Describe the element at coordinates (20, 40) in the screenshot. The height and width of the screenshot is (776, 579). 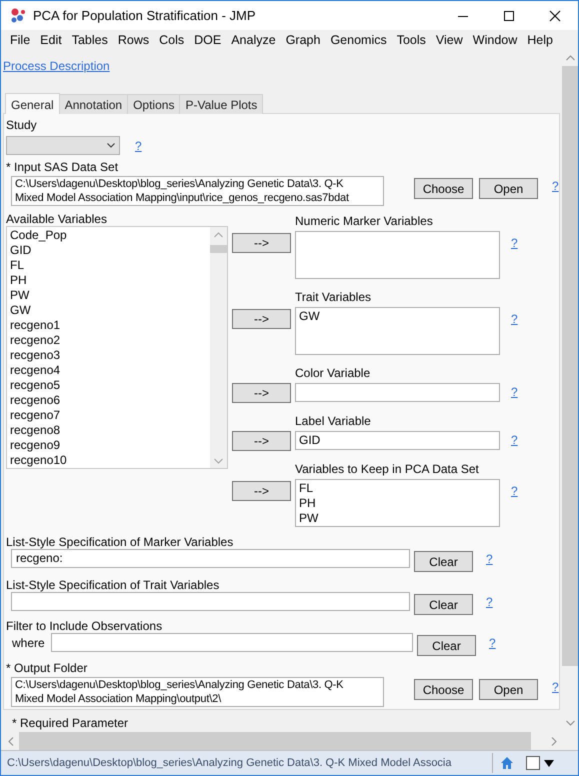
I see `menu-item: File` at that location.